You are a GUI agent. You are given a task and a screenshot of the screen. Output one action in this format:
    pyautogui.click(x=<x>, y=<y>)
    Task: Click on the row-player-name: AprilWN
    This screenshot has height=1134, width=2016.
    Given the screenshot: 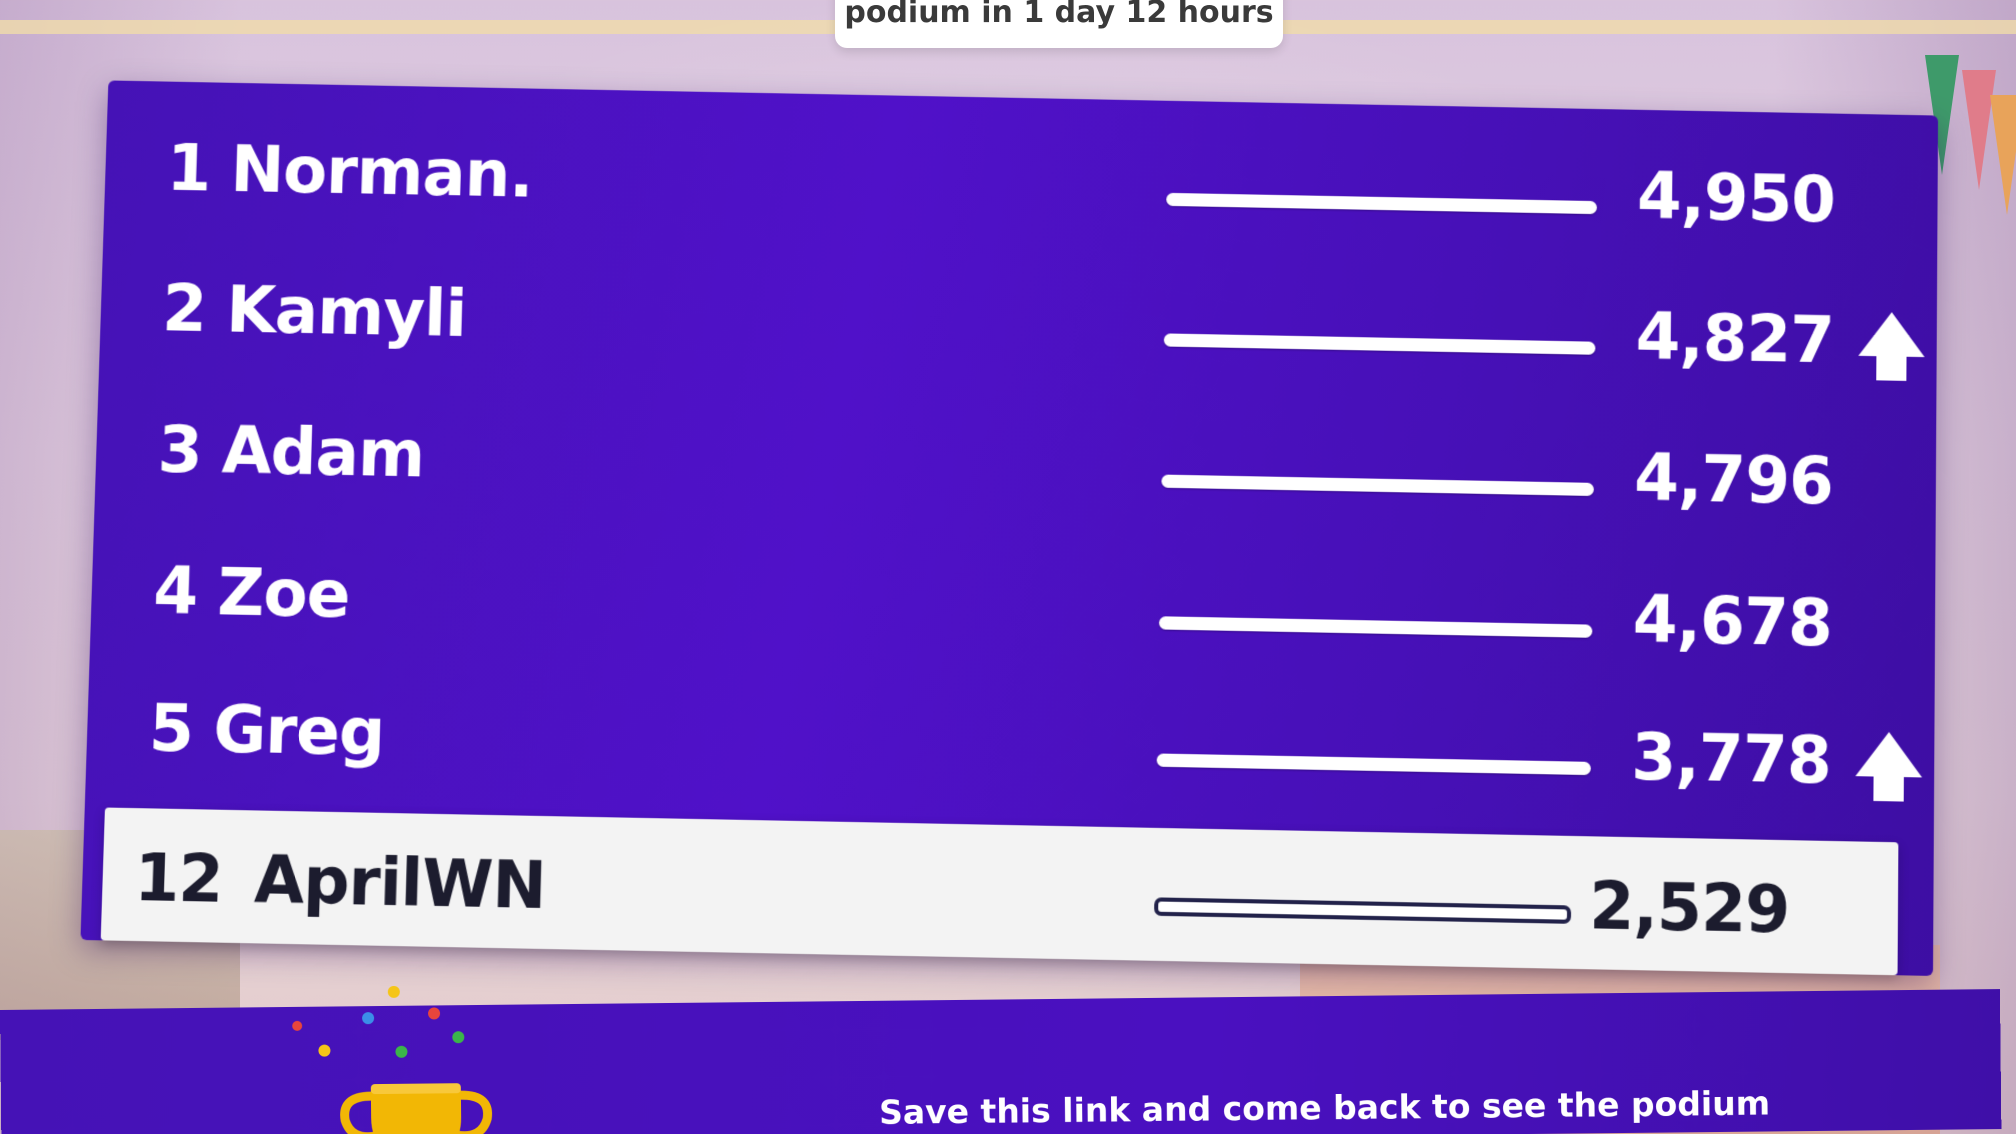 What is the action you would take?
    pyautogui.click(x=400, y=884)
    